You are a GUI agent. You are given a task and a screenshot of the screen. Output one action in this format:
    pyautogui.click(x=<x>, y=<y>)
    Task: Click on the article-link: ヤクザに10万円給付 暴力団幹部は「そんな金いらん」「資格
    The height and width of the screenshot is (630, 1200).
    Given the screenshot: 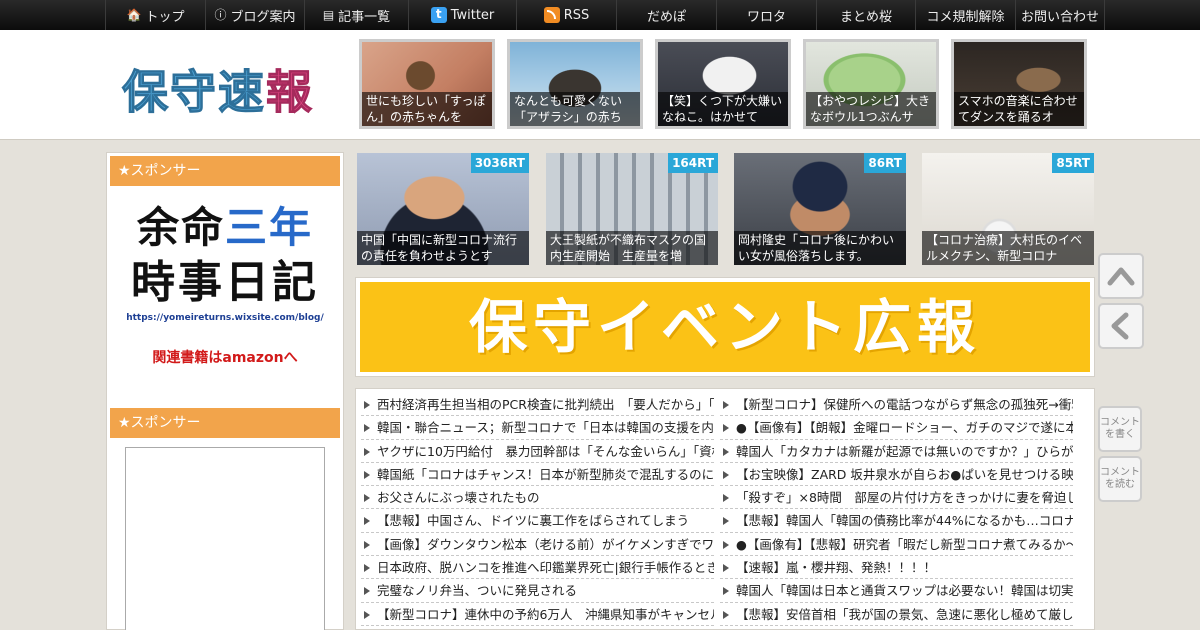 What is the action you would take?
    pyautogui.click(x=537, y=451)
    